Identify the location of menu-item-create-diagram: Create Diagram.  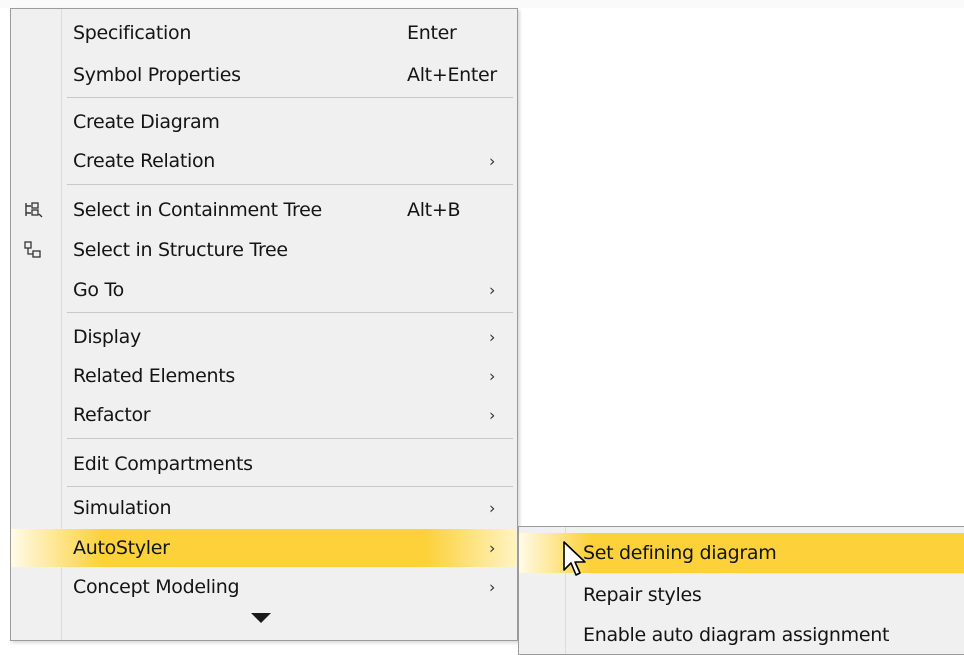
(264, 122).